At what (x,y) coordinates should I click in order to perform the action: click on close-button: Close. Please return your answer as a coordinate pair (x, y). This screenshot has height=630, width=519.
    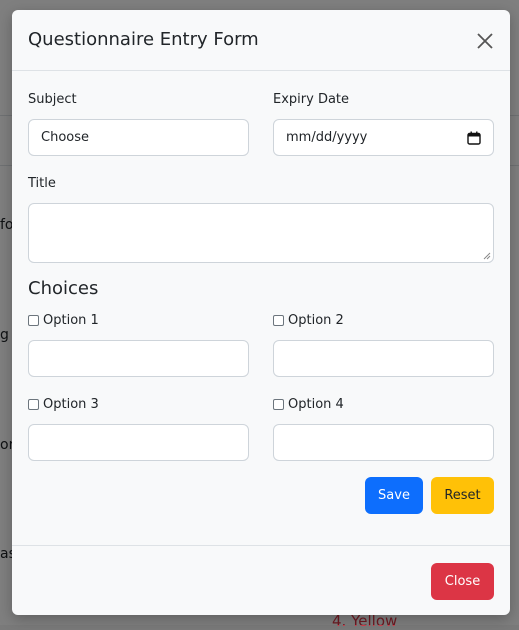
    Looking at the image, I should click on (462, 581).